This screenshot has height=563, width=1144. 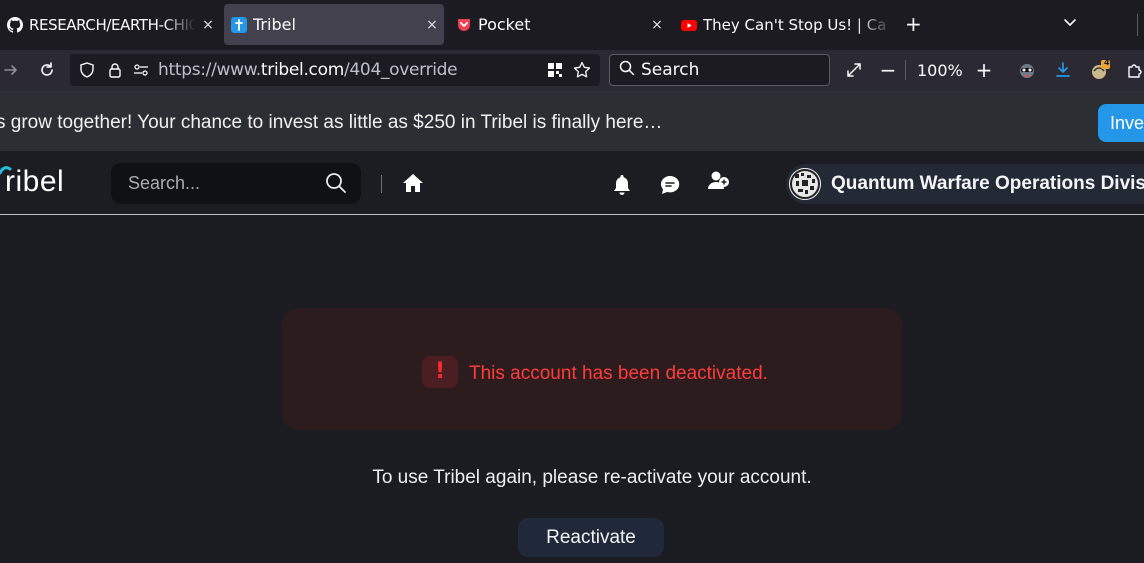 I want to click on tab-tribel: Tribel ×, so click(x=334, y=24).